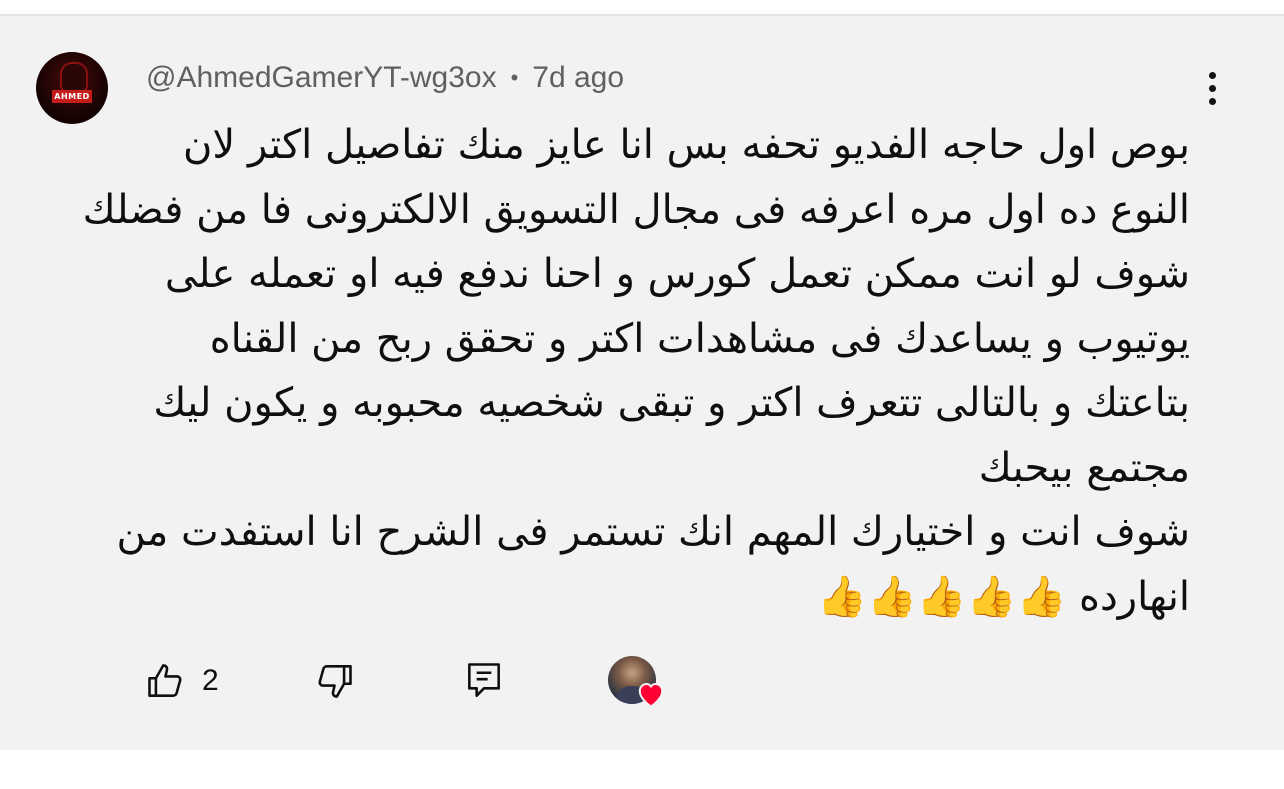  What do you see at coordinates (651, 695) in the screenshot?
I see `heart-icon` at bounding box center [651, 695].